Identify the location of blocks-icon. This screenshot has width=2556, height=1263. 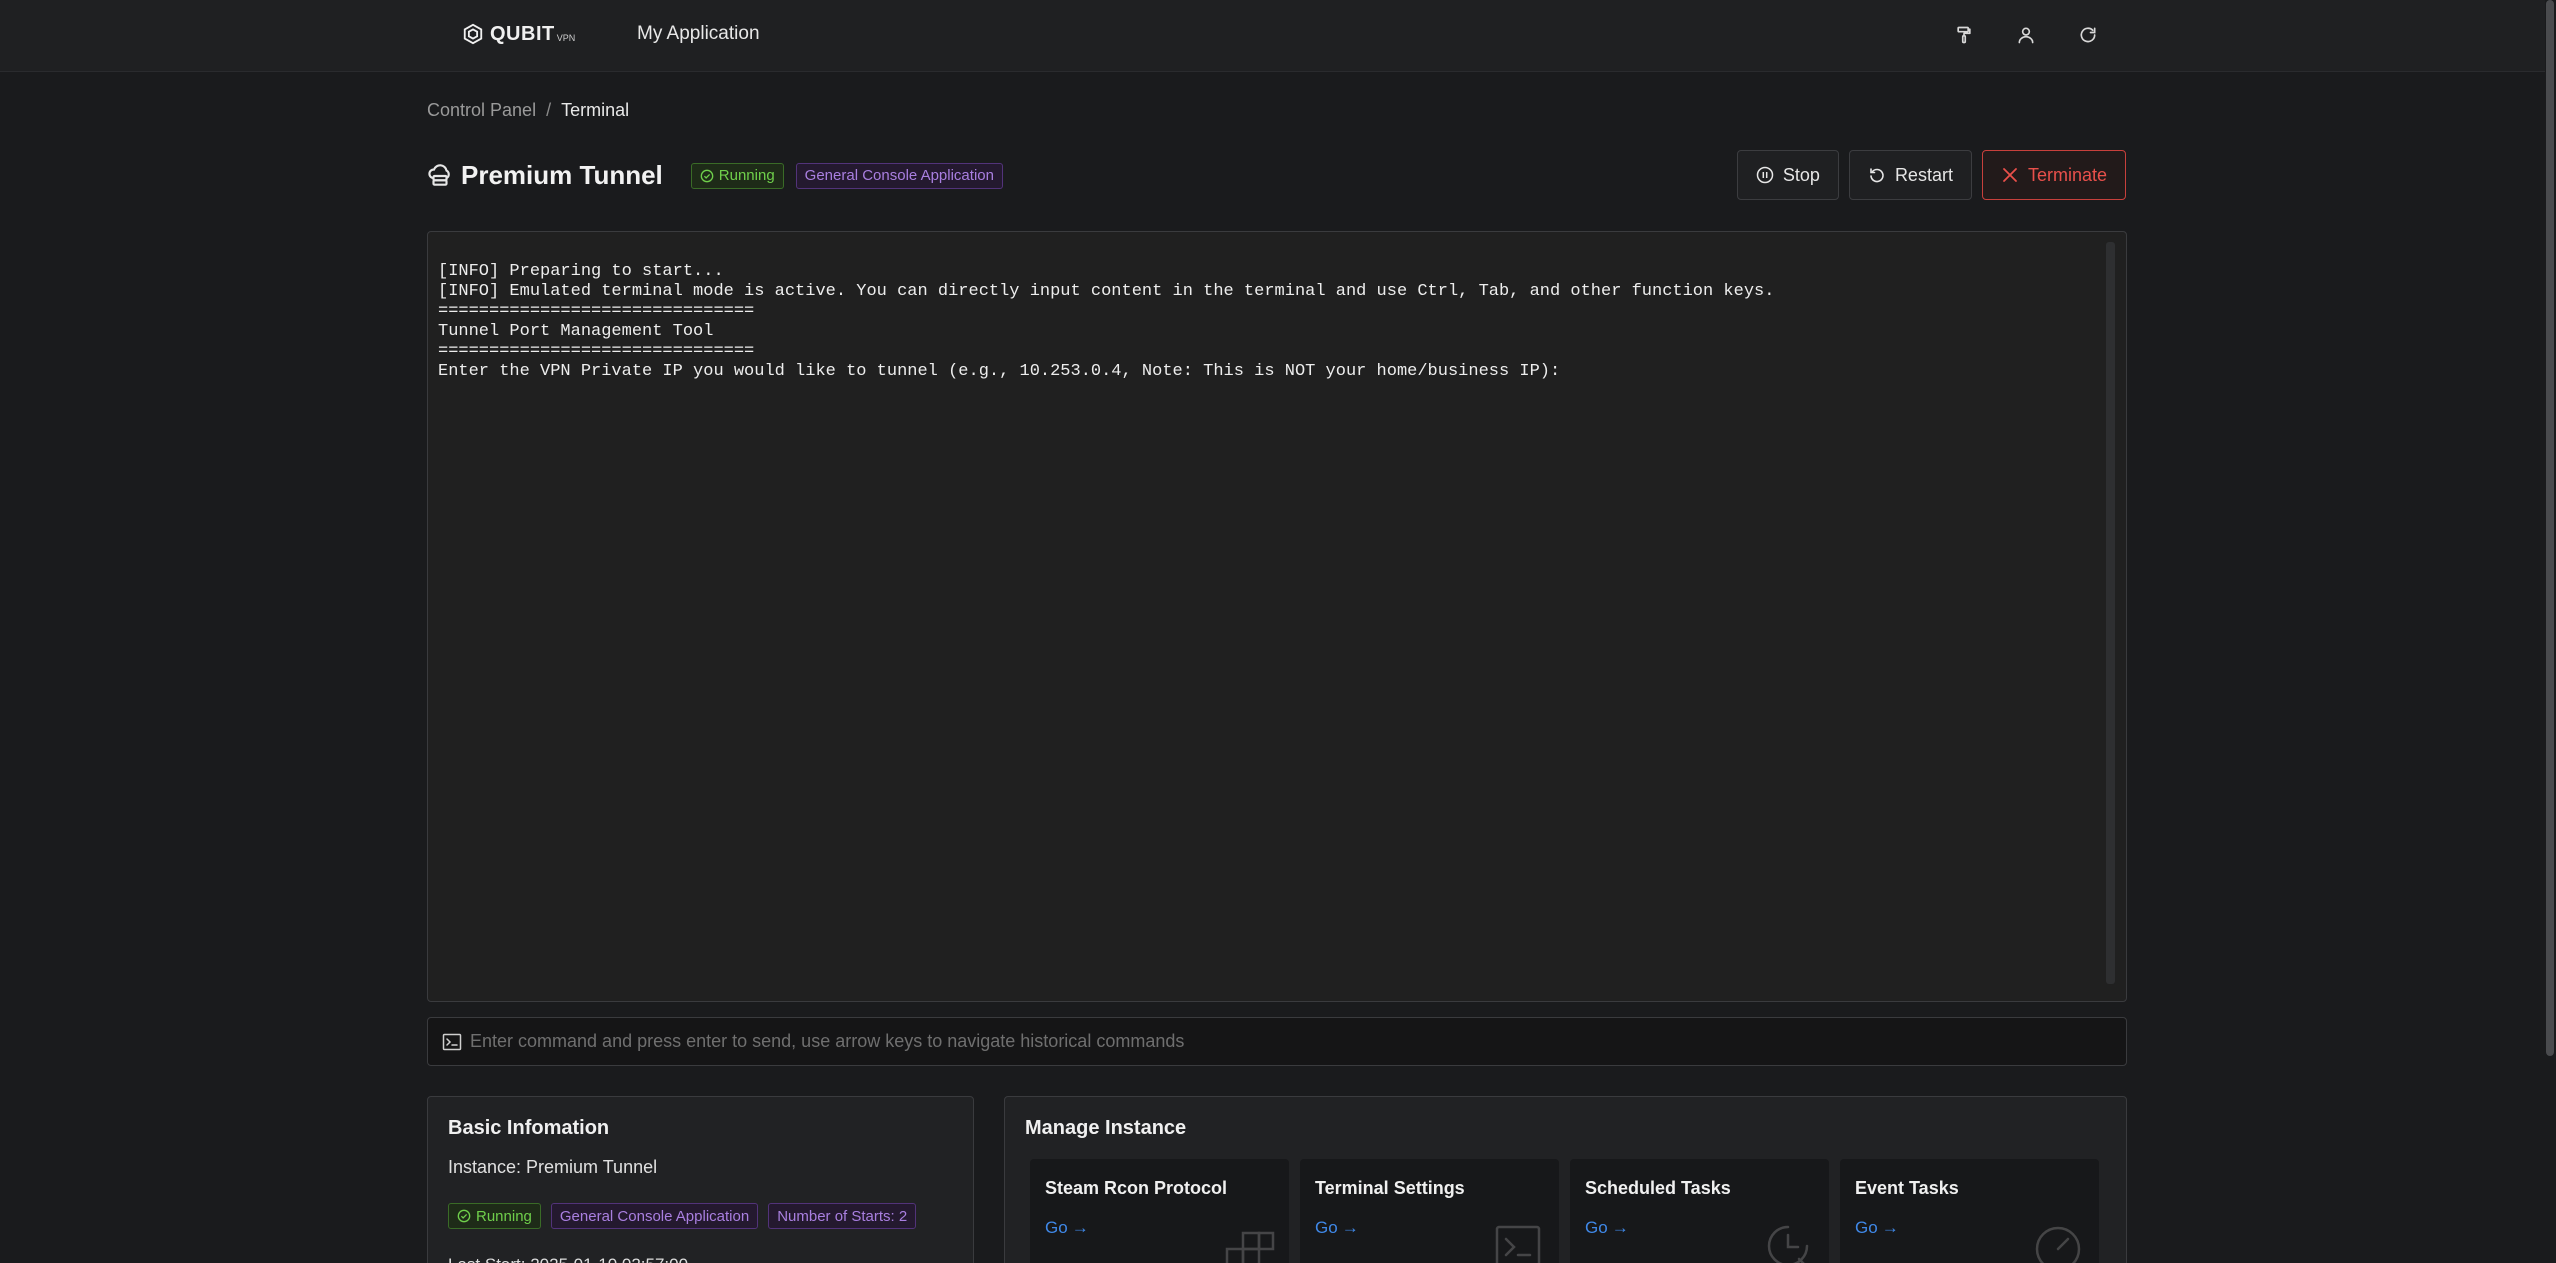
(1250, 1247).